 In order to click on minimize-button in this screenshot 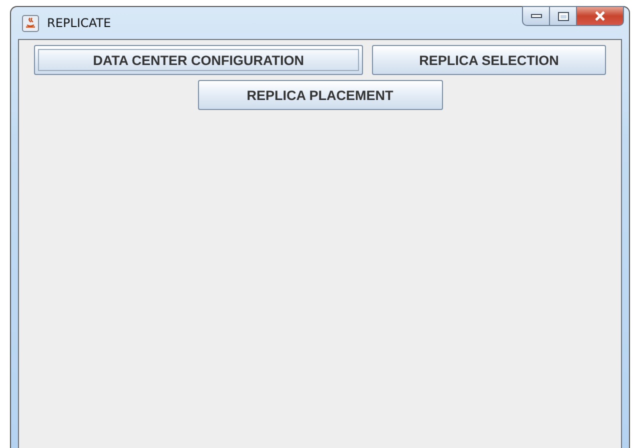, I will do `click(536, 16)`.